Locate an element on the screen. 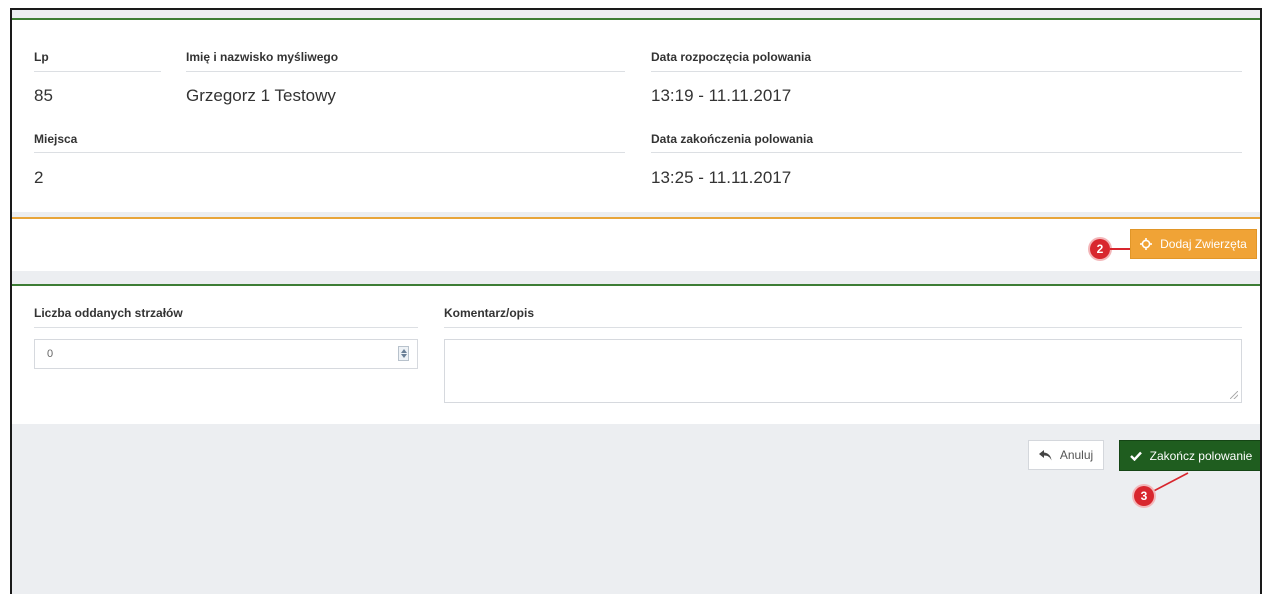  number-spinner is located at coordinates (403, 353).